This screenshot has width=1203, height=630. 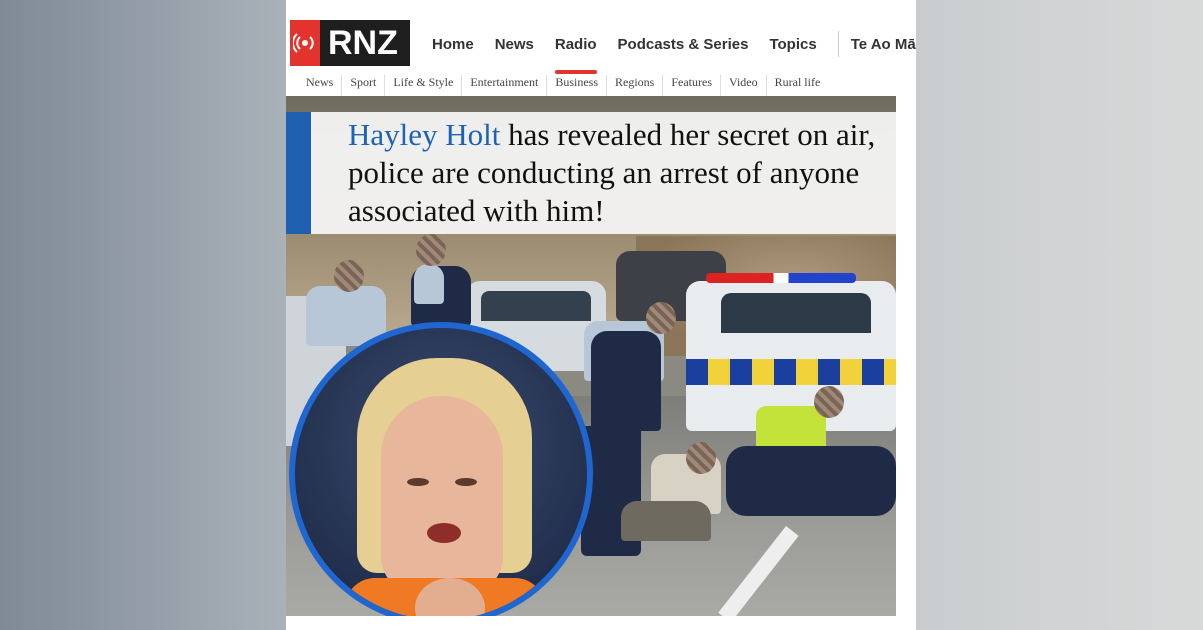 I want to click on portrait-inset, so click(x=441, y=469).